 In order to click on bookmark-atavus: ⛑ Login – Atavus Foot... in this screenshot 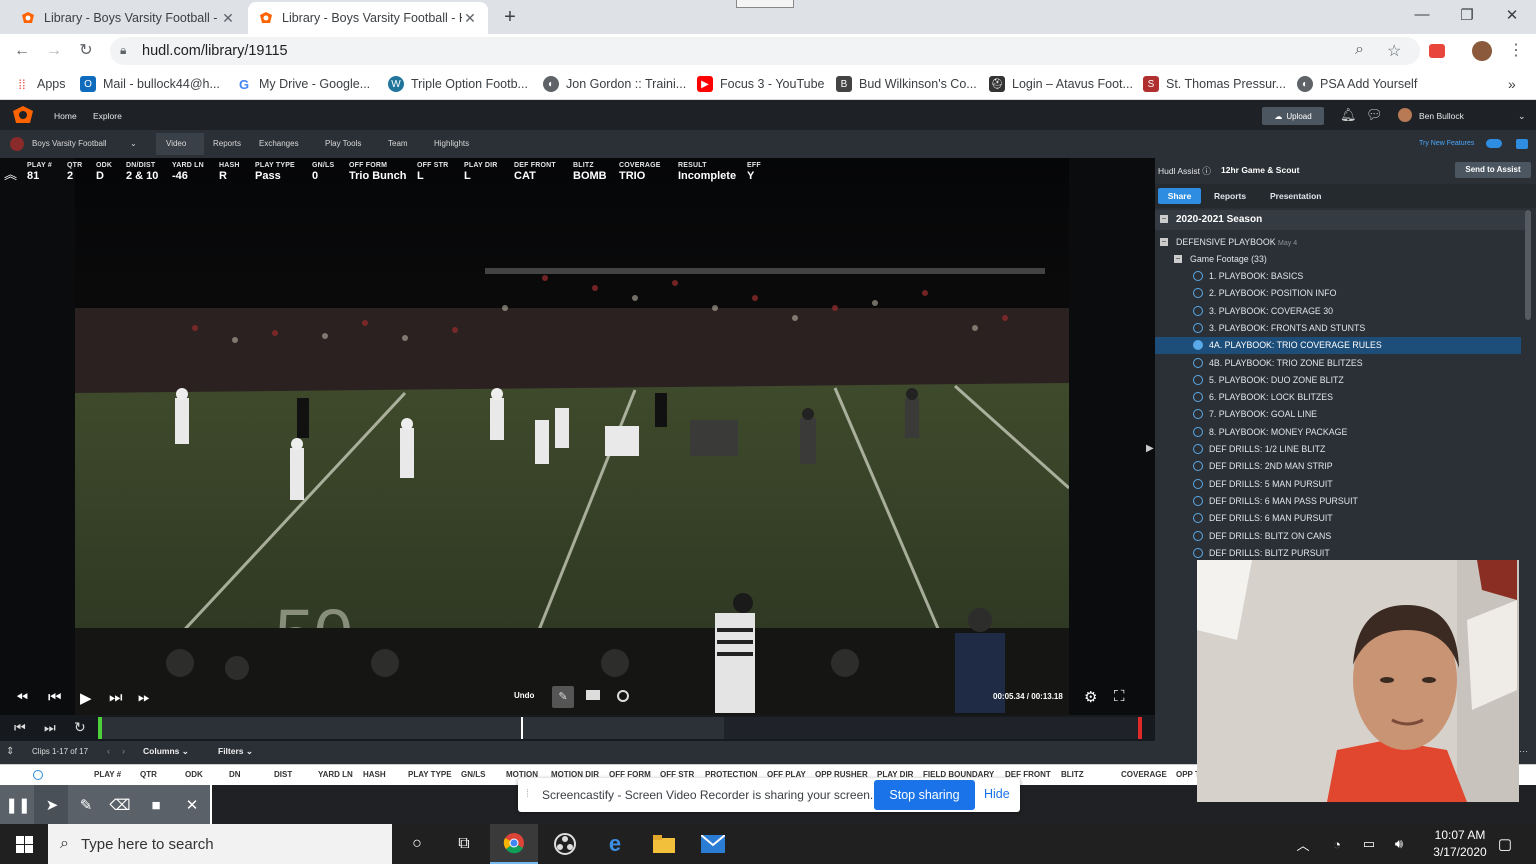, I will do `click(1061, 84)`.